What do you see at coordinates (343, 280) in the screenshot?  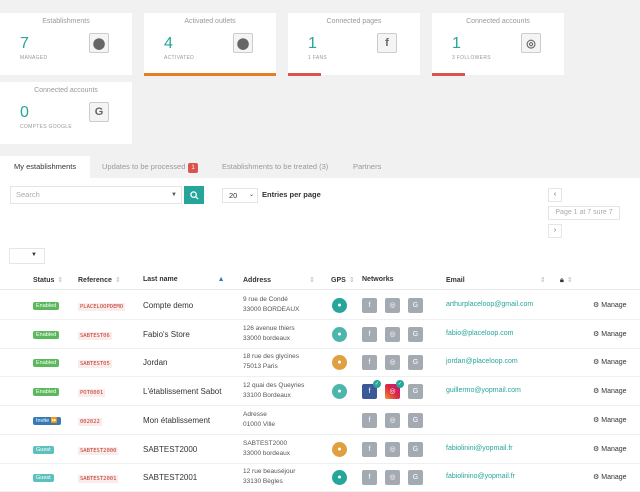 I see `col-gps: GPS ⇕` at bounding box center [343, 280].